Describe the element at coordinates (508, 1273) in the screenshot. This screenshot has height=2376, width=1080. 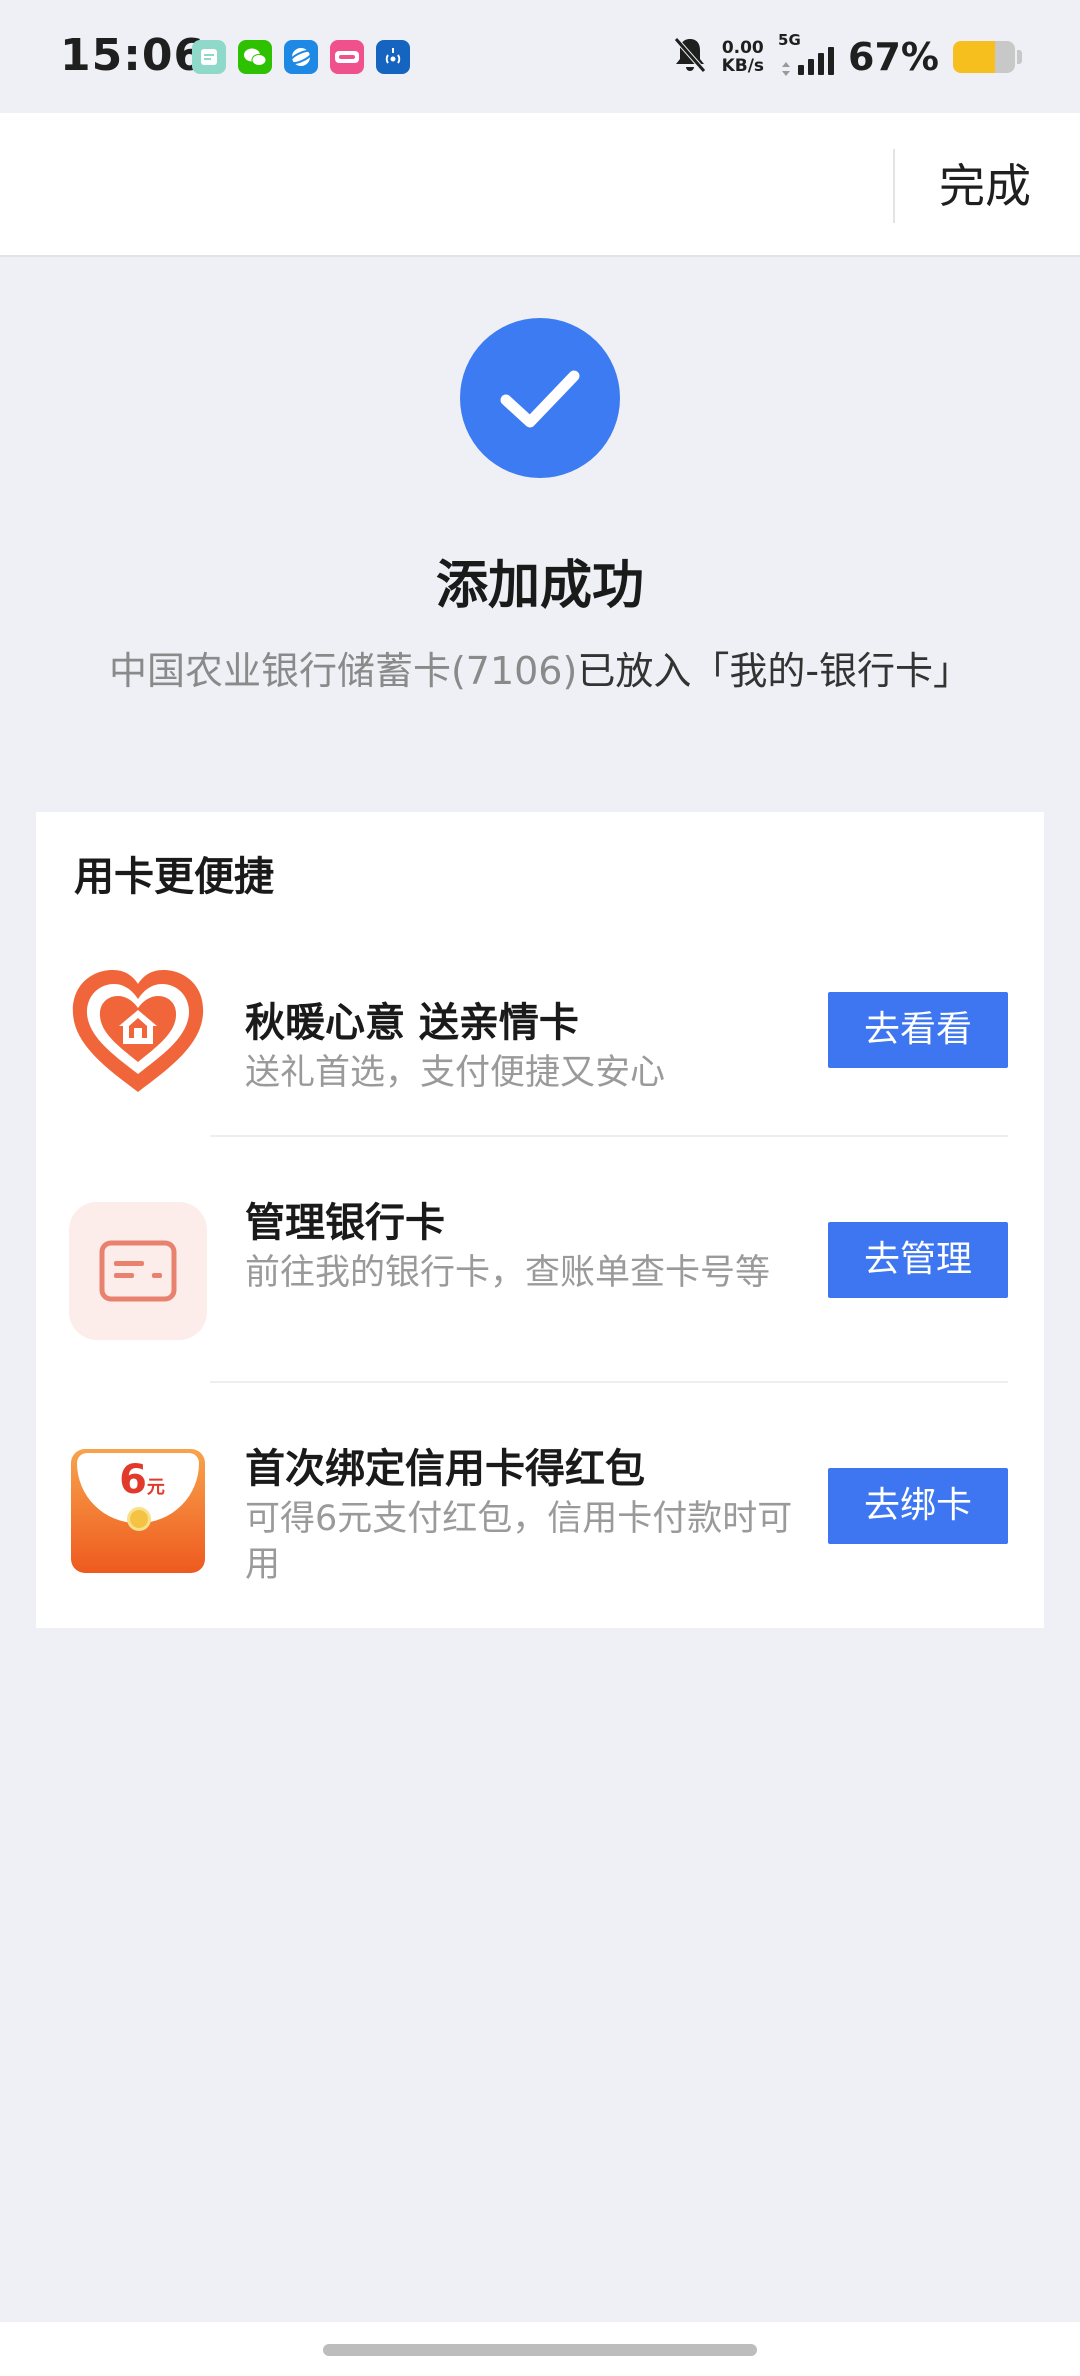
I see `item-subtitle: 前往我的银行卡，查账单查卡号等` at that location.